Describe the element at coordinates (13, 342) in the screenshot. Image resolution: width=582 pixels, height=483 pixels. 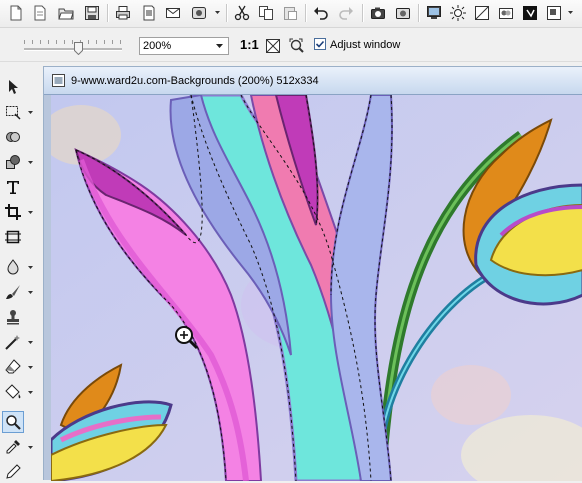
I see `magic-wand-icon` at that location.